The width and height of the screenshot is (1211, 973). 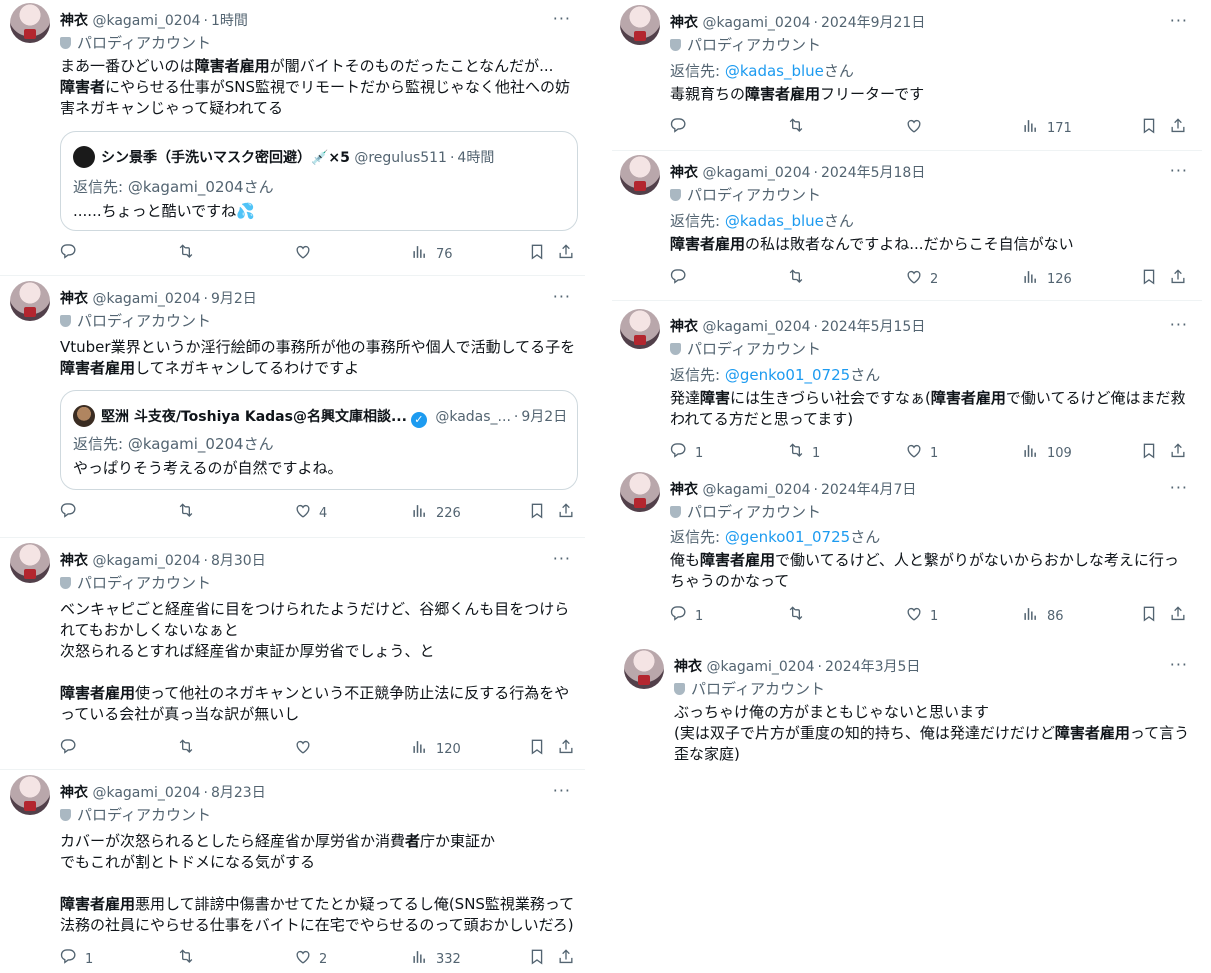 What do you see at coordinates (1046, 451) in the screenshot?
I see `views-button: 109` at bounding box center [1046, 451].